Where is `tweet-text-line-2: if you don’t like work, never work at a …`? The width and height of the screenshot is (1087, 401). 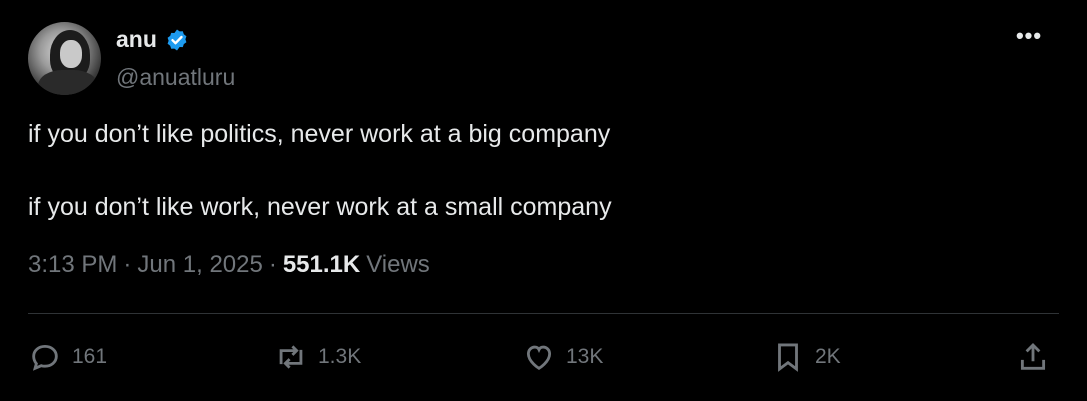 tweet-text-line-2: if you don’t like work, never work at a … is located at coordinates (320, 207).